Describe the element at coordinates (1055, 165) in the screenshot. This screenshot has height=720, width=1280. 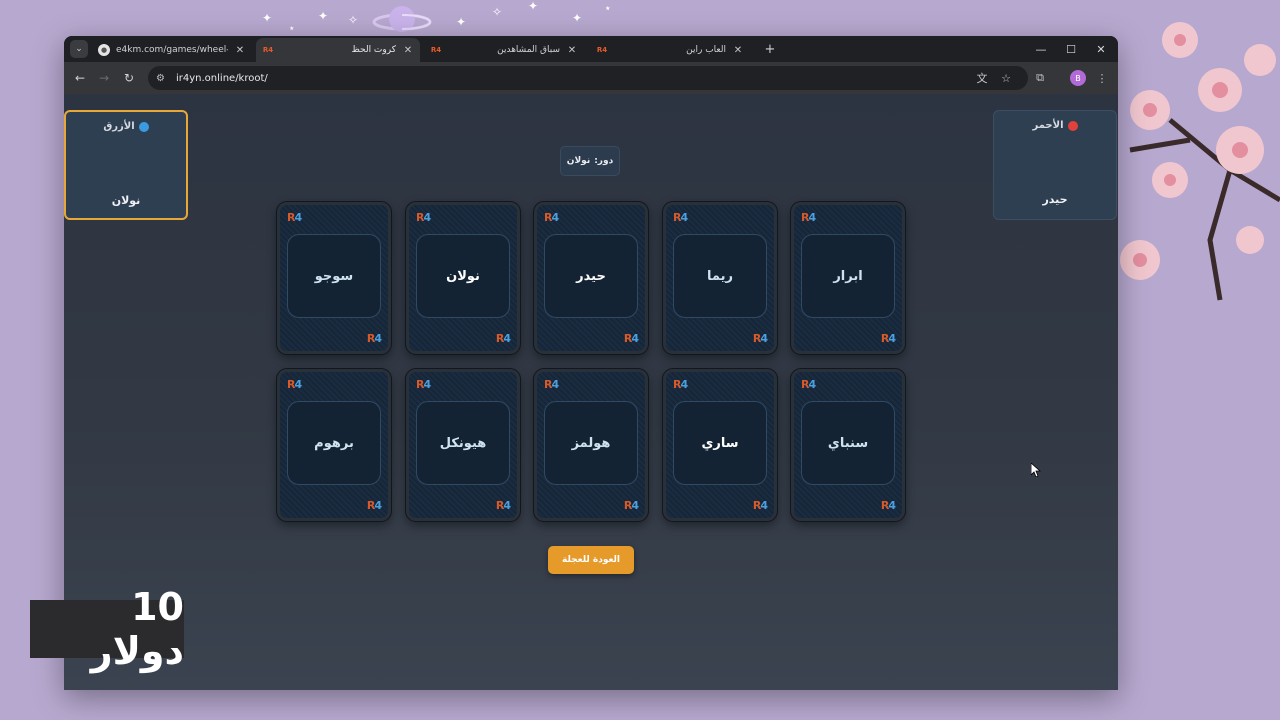
I see `team-red-panel: الأحمر حيدر` at that location.